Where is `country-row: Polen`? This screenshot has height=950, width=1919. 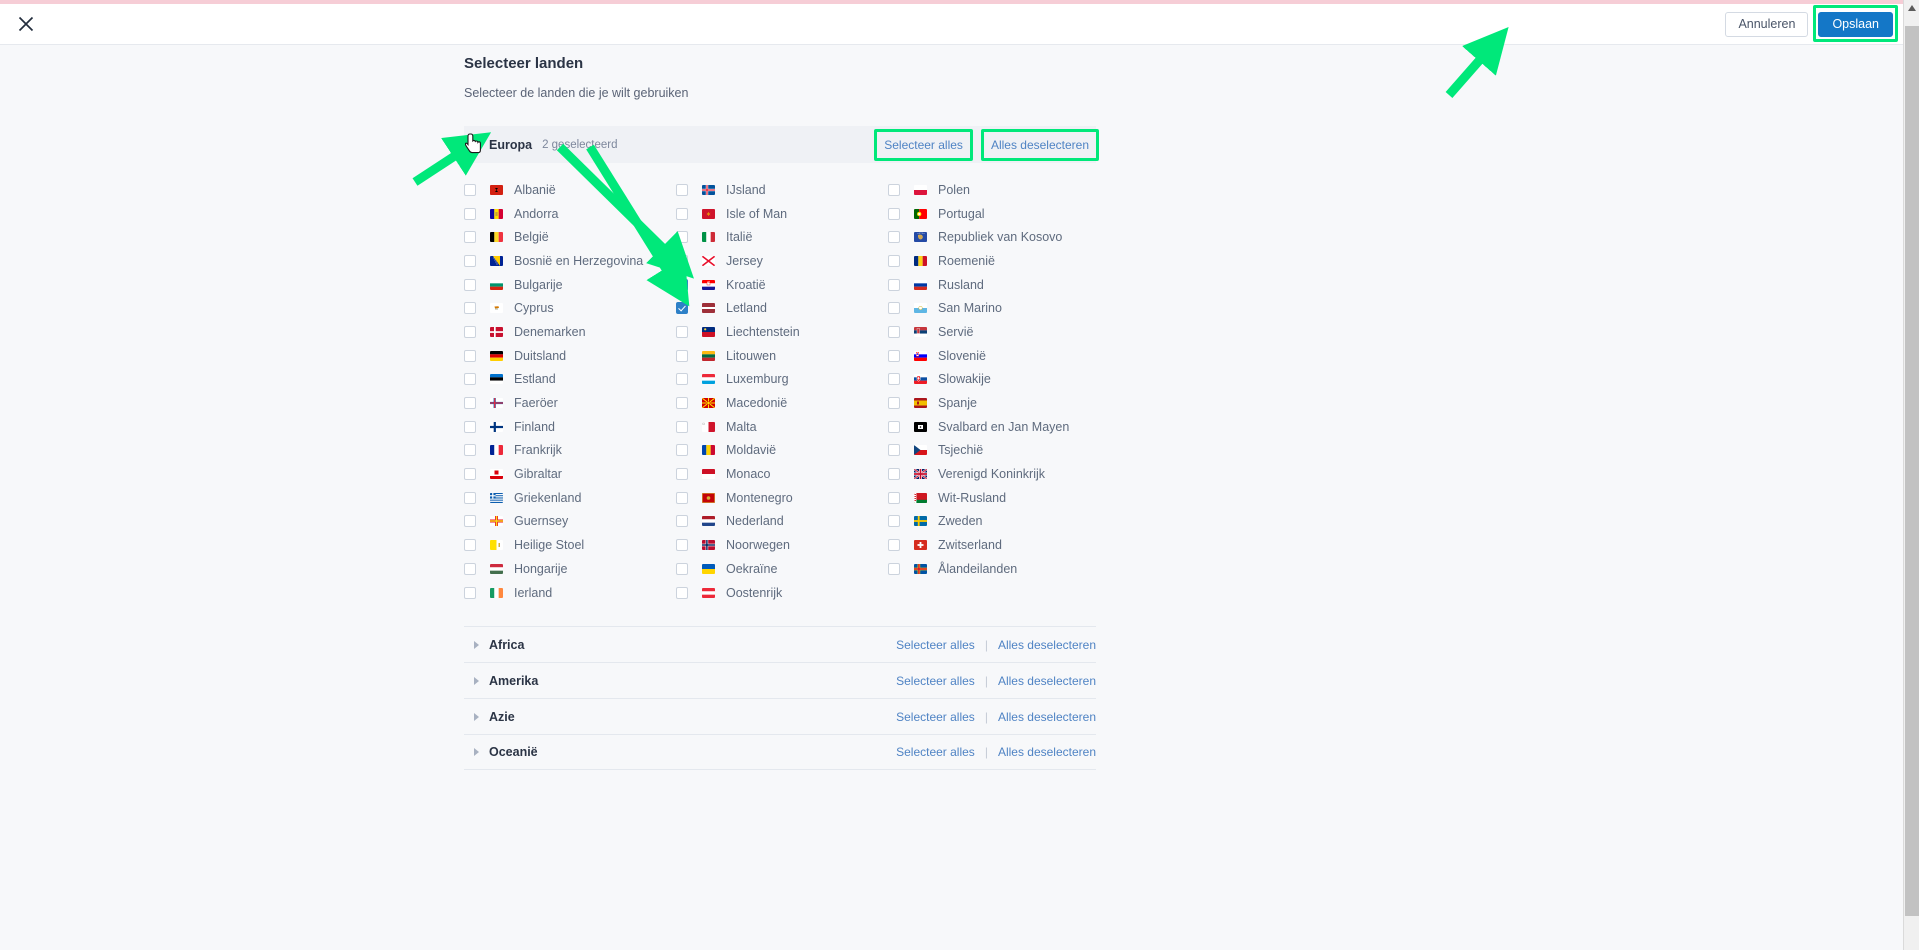
country-row: Polen is located at coordinates (994, 190).